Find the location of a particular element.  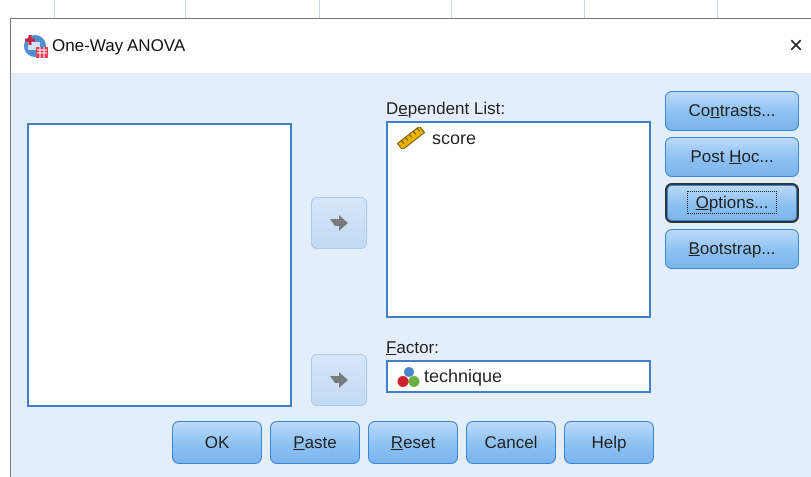

app-icon is located at coordinates (36, 46).